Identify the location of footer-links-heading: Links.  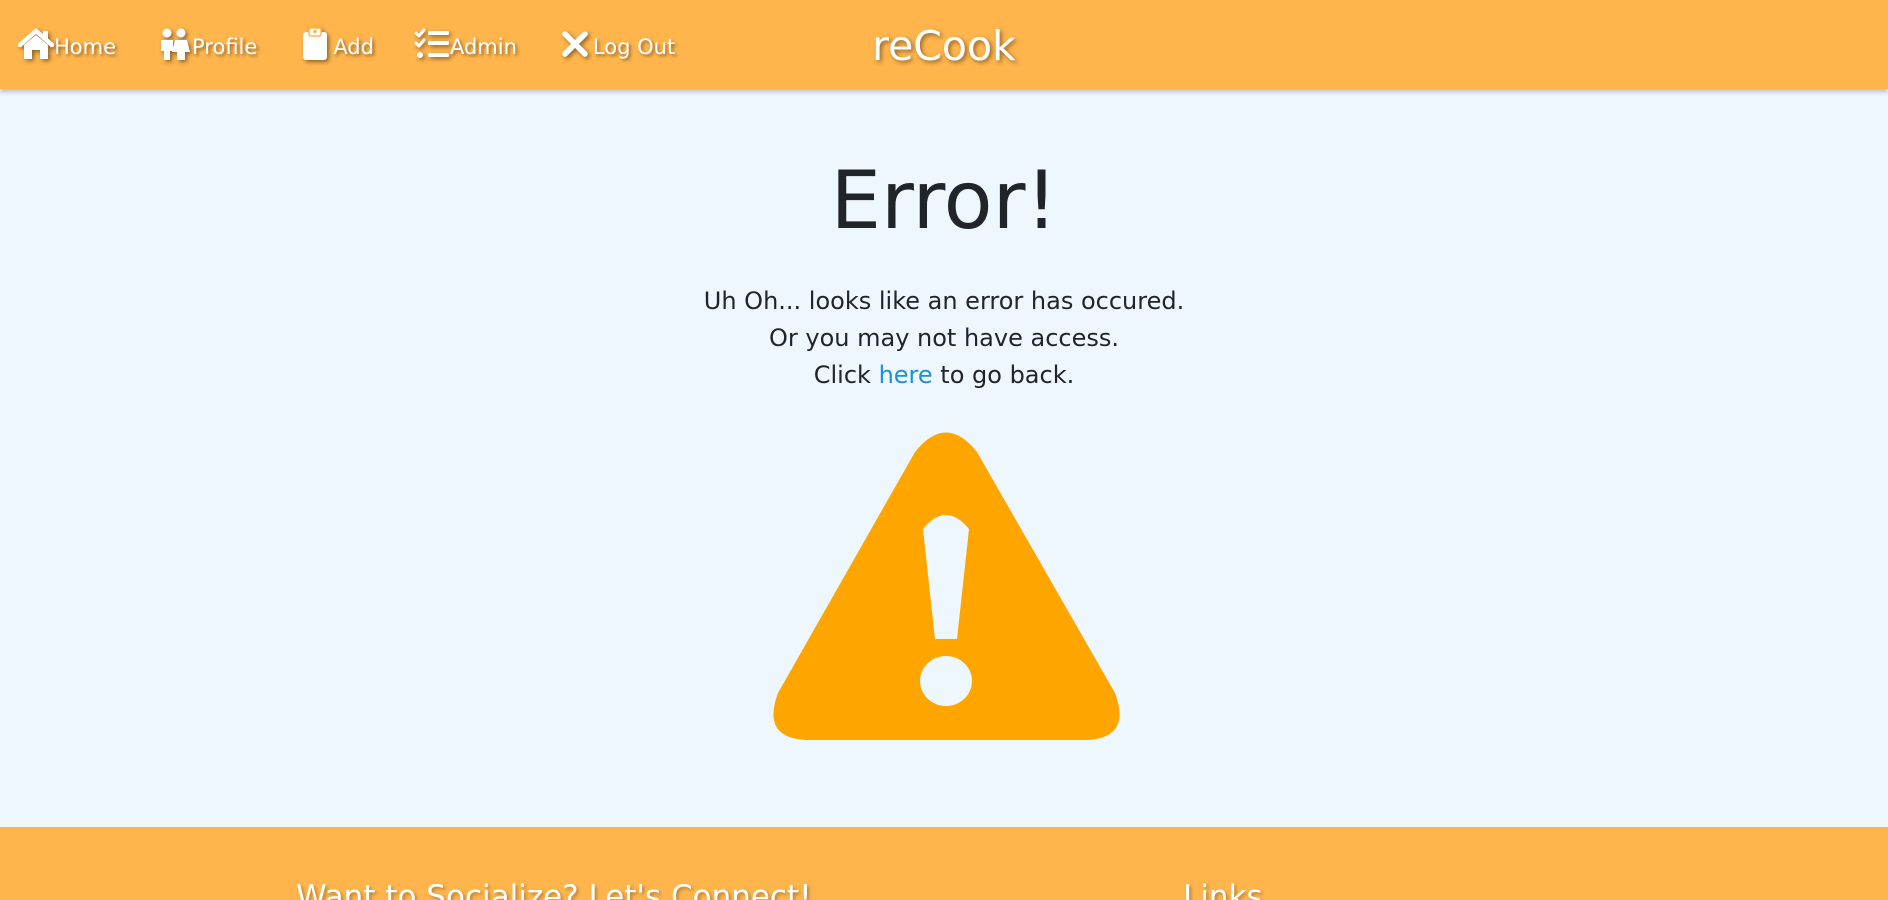
(1223, 889).